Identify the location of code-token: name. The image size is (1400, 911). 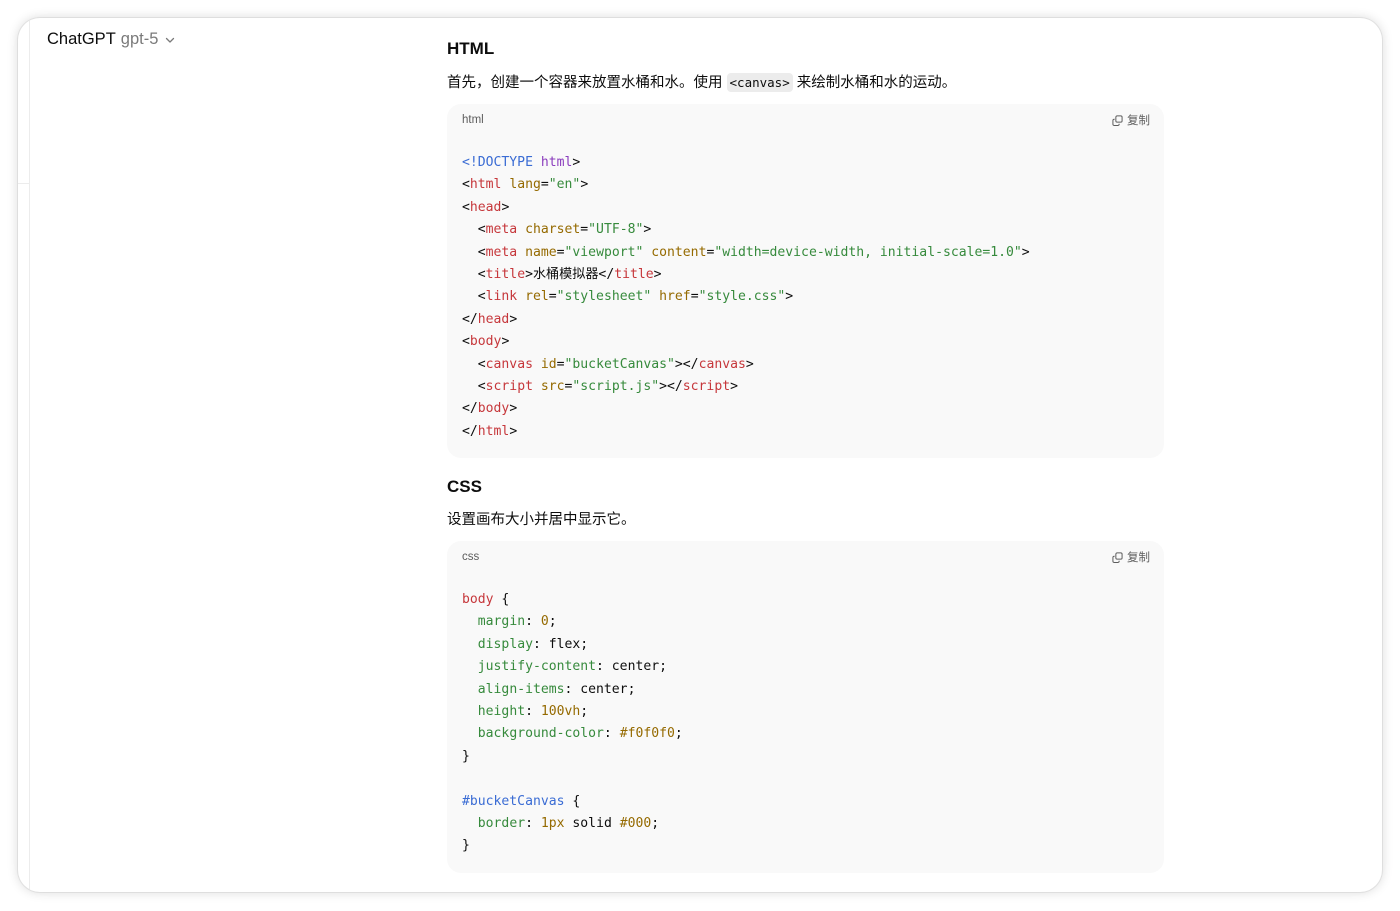
(541, 252).